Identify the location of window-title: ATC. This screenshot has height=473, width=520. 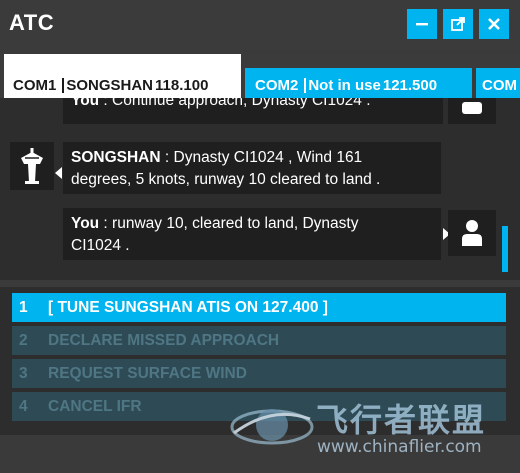
(32, 22).